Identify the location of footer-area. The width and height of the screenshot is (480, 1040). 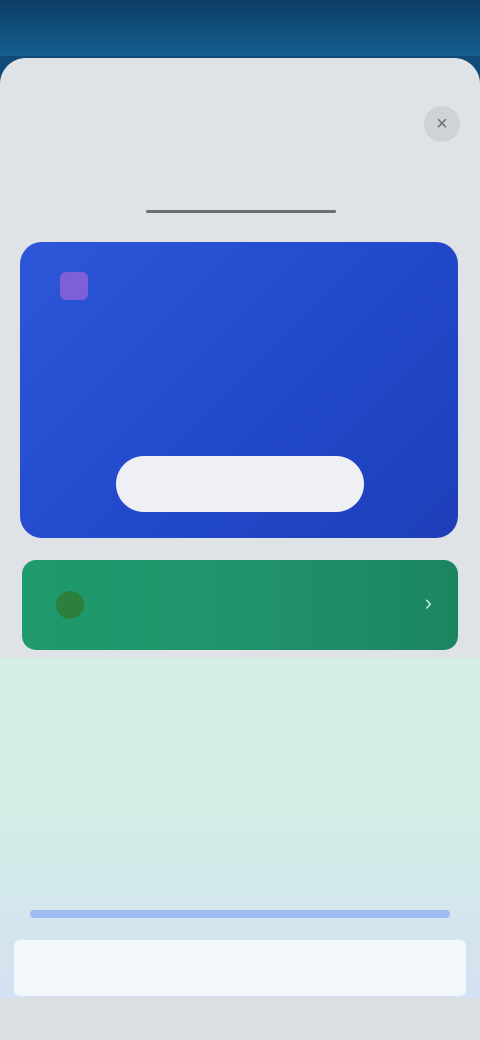
(240, 1019).